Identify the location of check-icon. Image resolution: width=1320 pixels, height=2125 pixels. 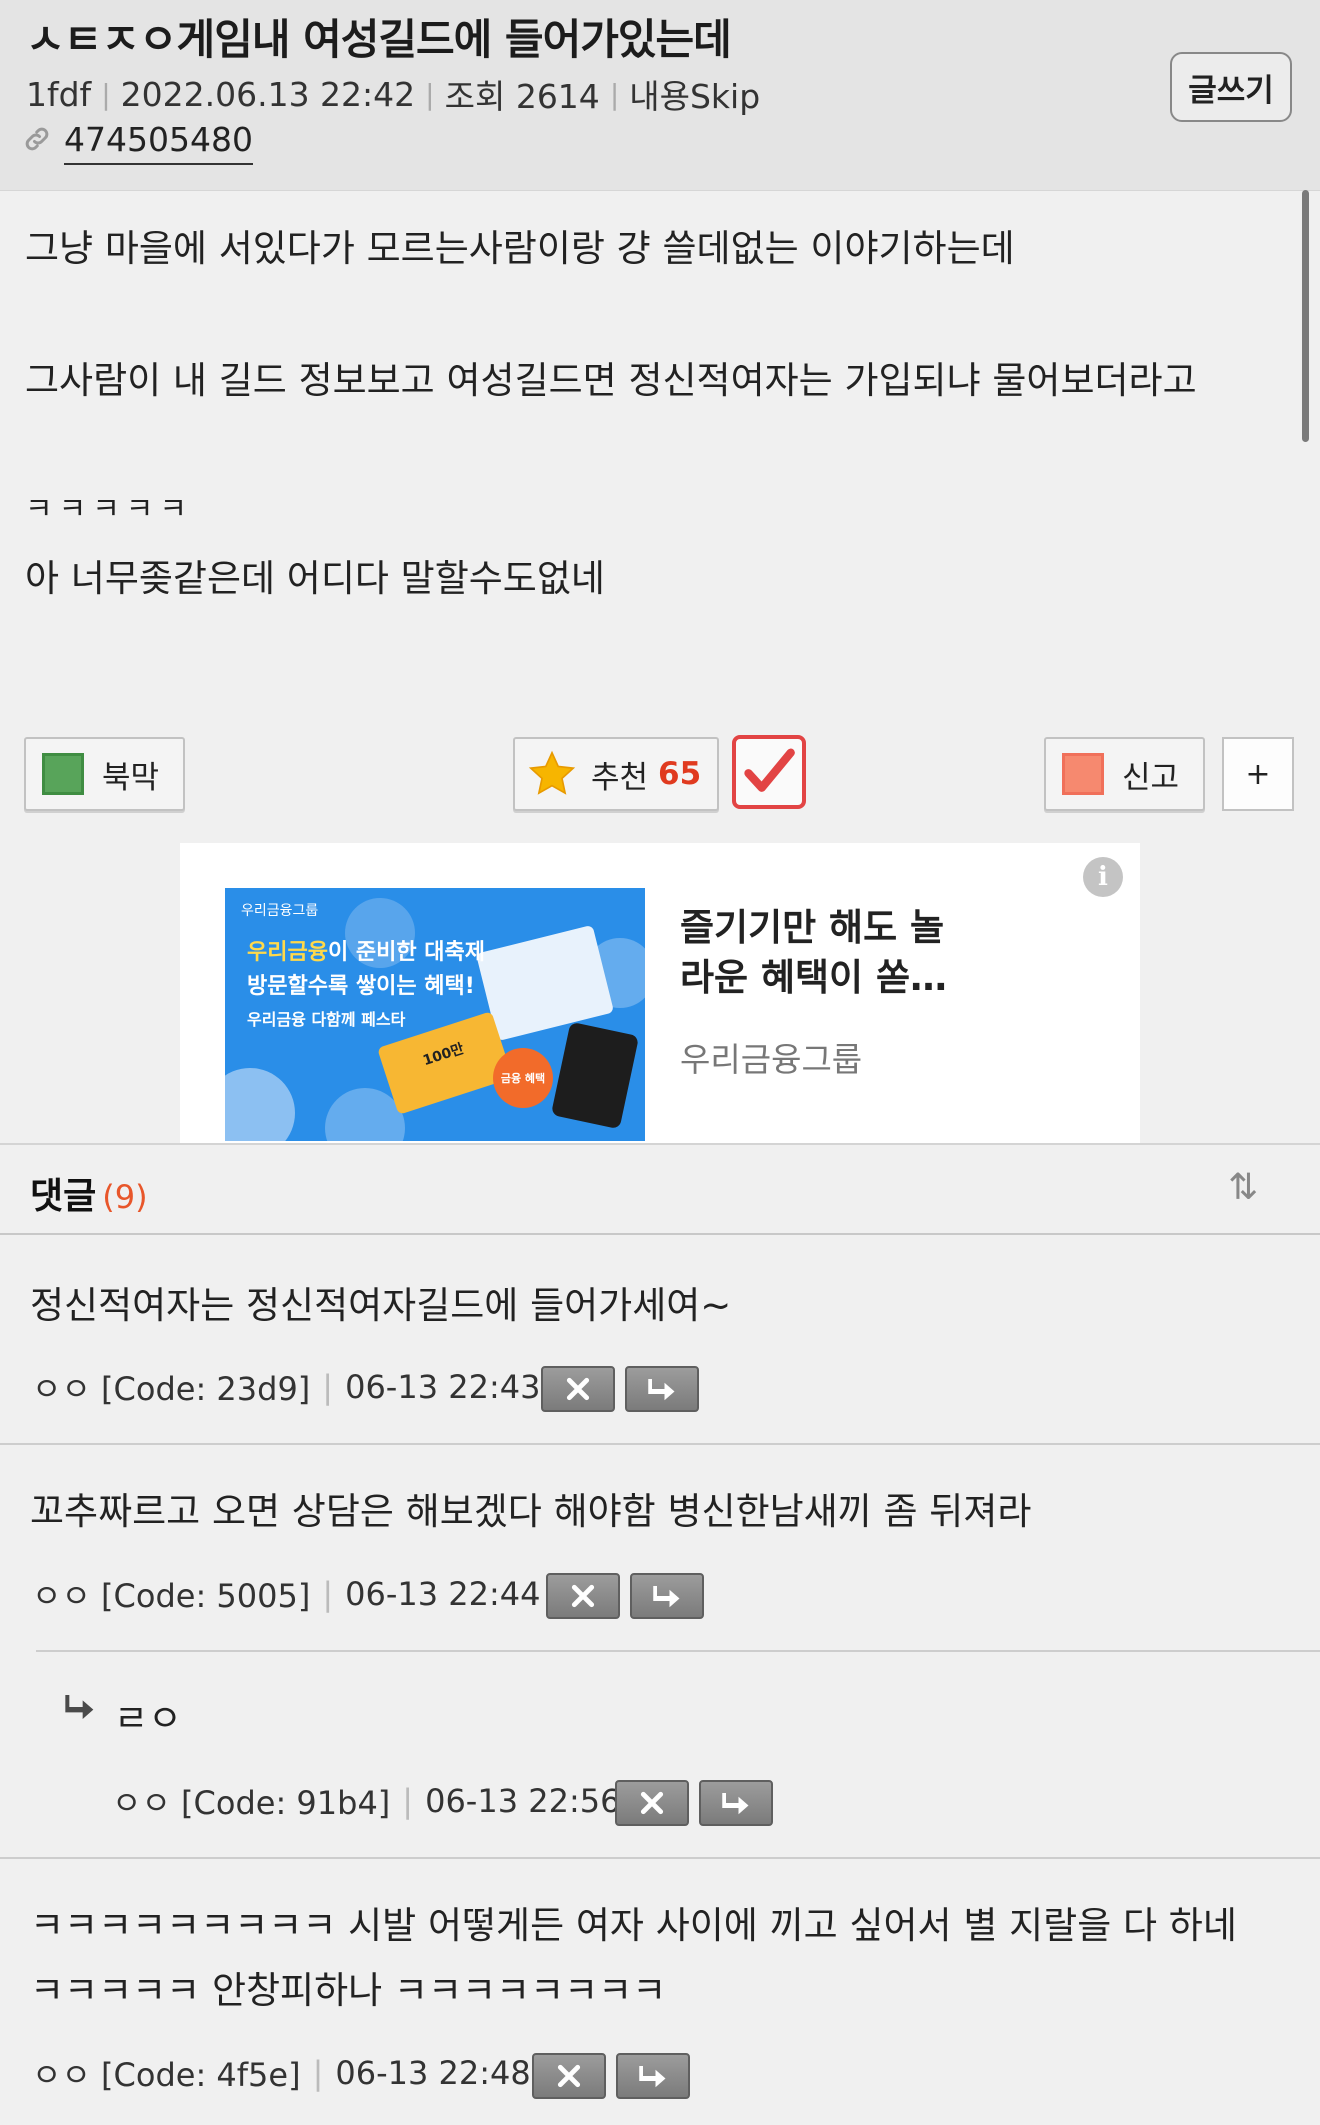
(769, 772).